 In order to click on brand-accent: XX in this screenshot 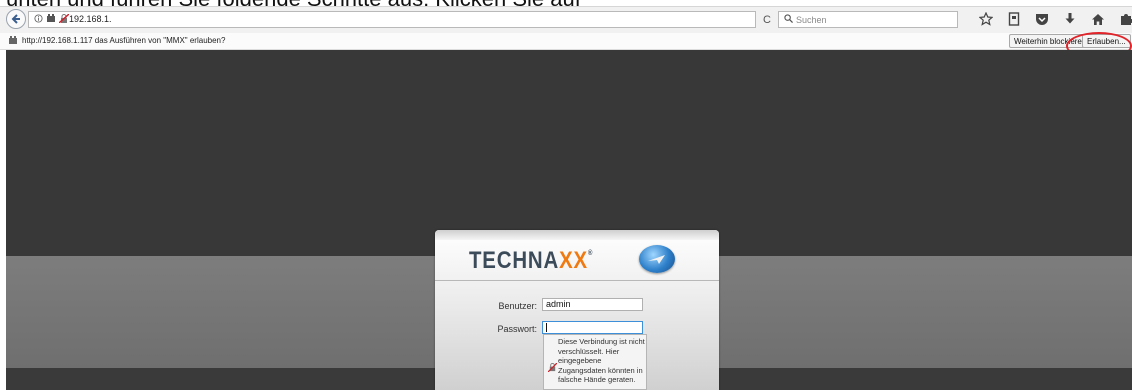, I will do `click(574, 260)`.